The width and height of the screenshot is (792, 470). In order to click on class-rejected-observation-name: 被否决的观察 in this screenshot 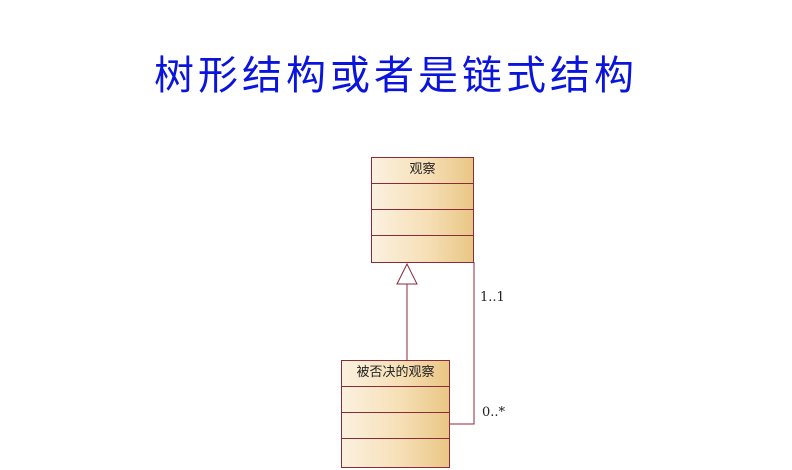, I will do `click(395, 374)`.